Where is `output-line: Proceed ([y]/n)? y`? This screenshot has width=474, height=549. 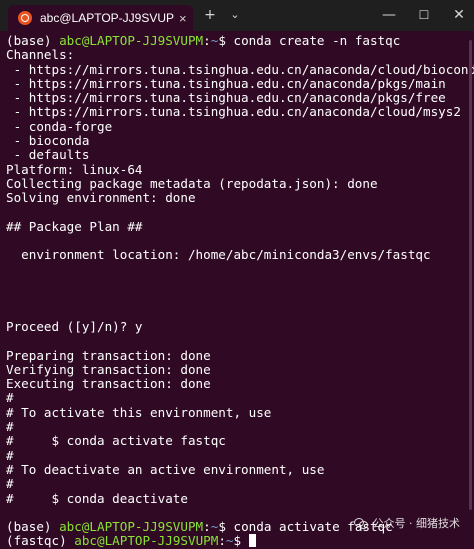 output-line: Proceed ([y]/n)? y is located at coordinates (74, 326).